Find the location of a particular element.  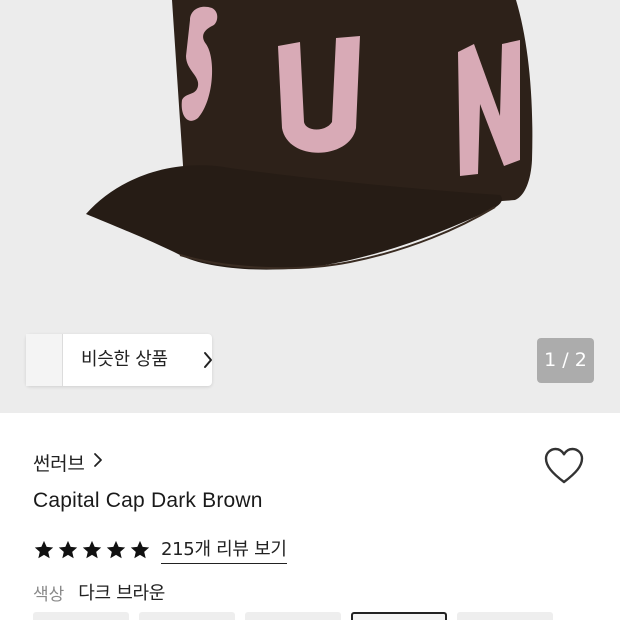

color-options is located at coordinates (293, 616).